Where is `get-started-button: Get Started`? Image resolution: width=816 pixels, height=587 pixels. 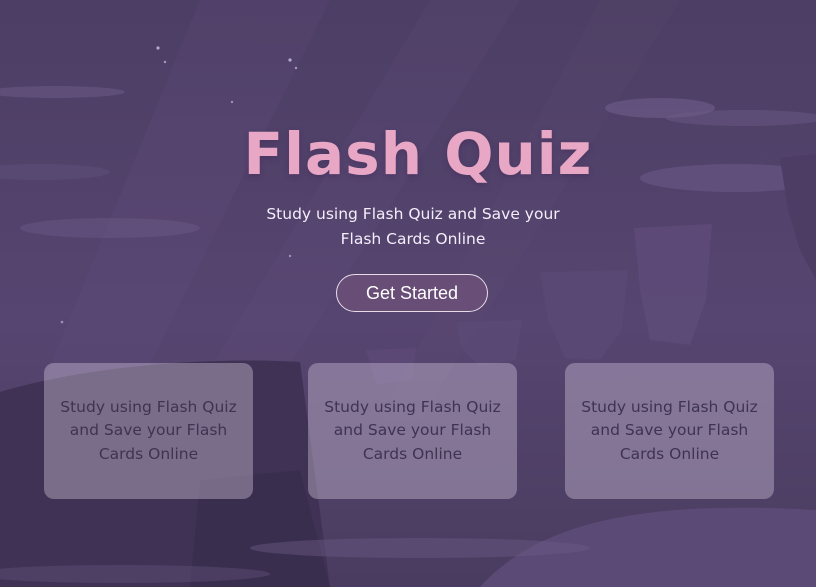
get-started-button: Get Started is located at coordinates (412, 293).